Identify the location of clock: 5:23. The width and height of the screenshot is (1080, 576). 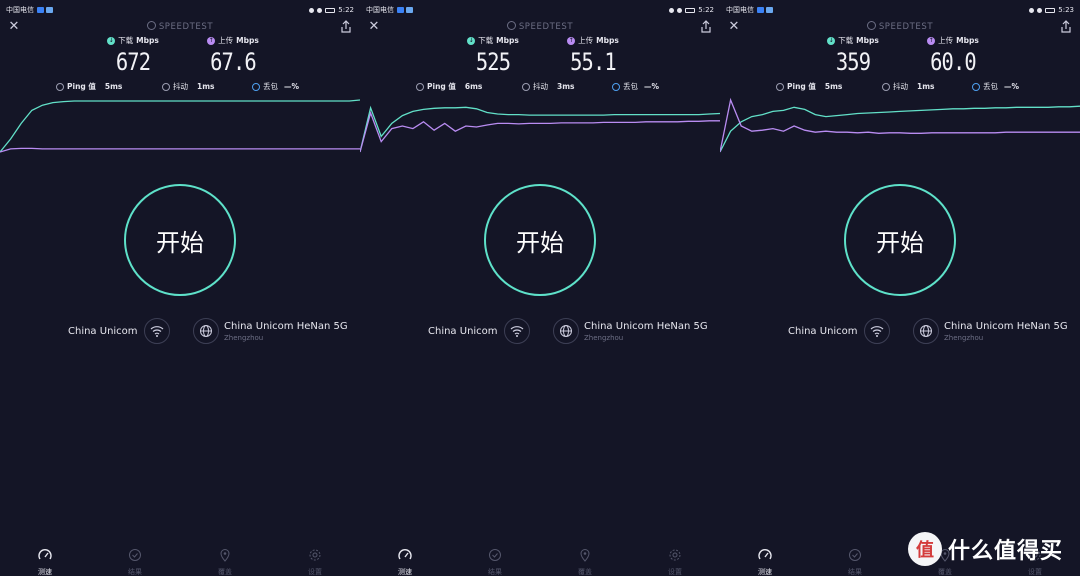
(1066, 10).